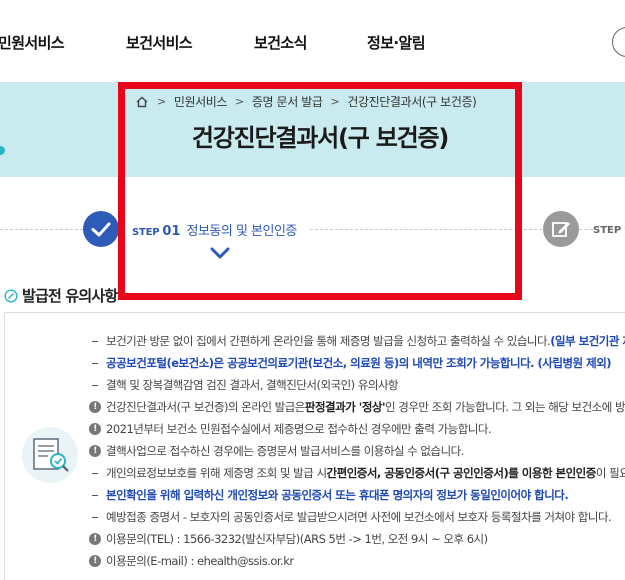 This screenshot has height=580, width=625. Describe the element at coordinates (587, 341) in the screenshot. I see `notice-text-highlight: (일부 보건기관 제` at that location.